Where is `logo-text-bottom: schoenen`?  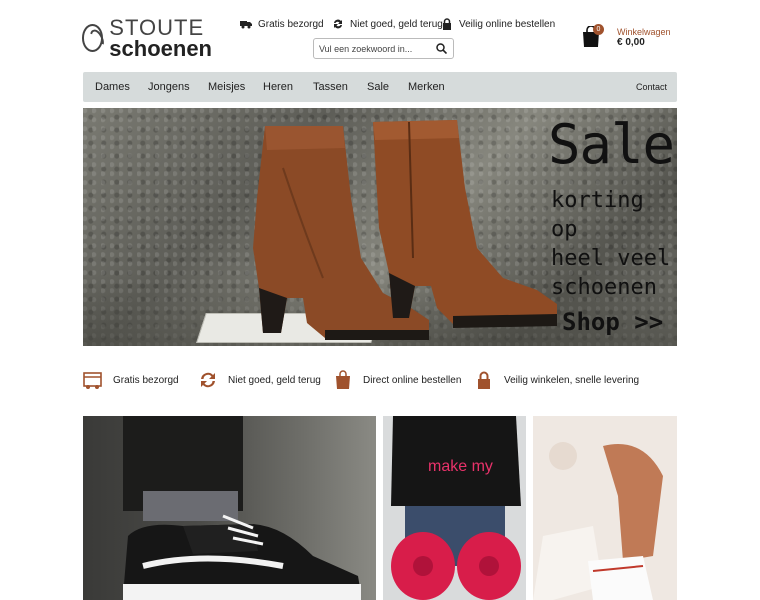
logo-text-bottom: schoenen is located at coordinates (160, 48).